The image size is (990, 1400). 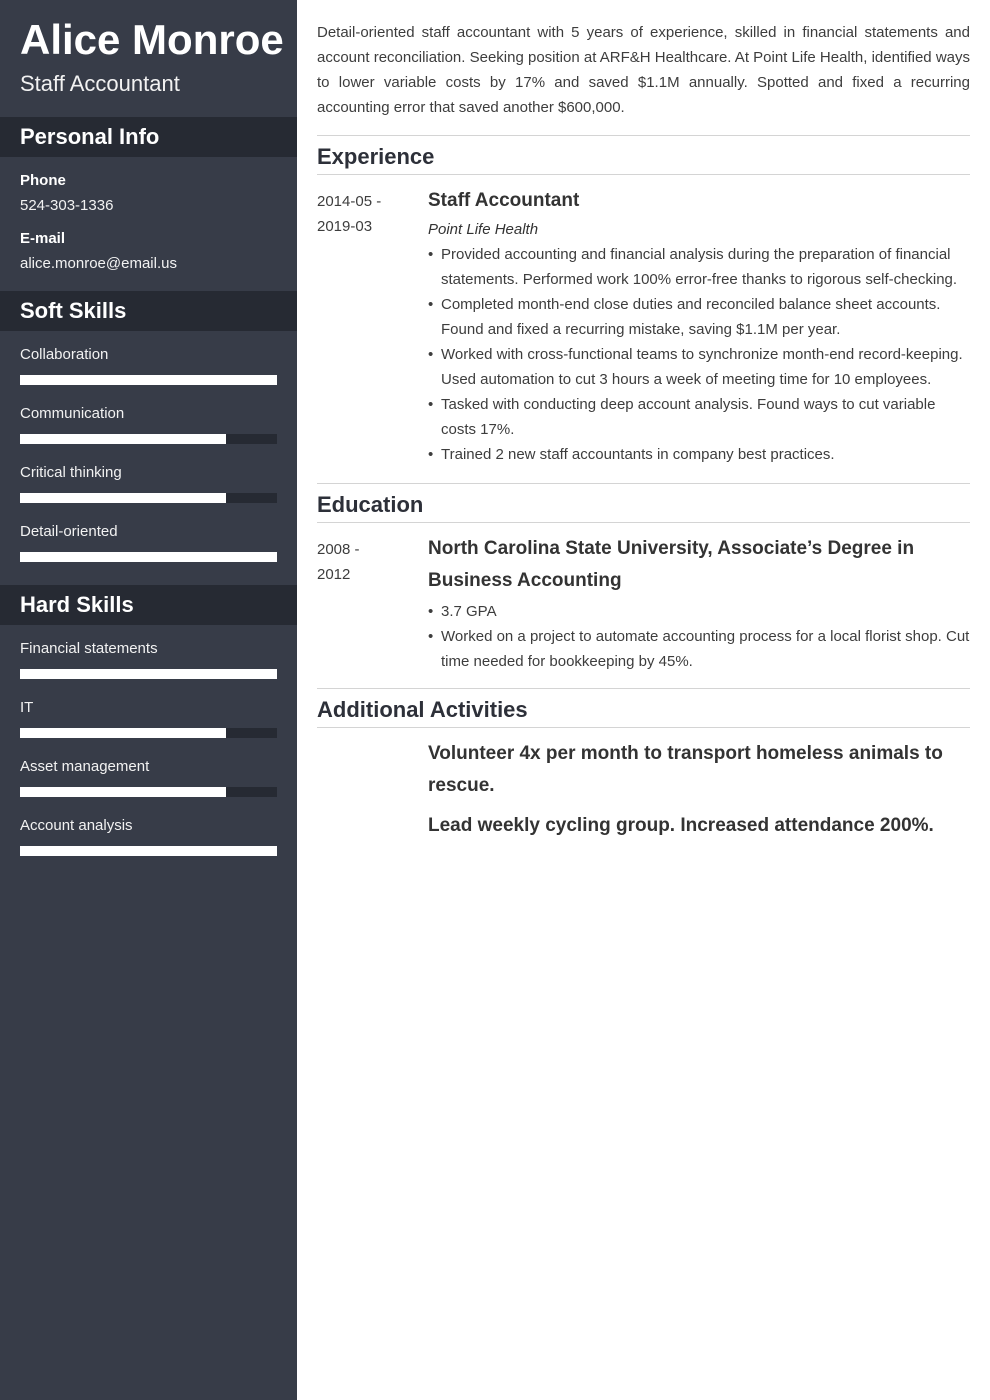 What do you see at coordinates (367, 214) in the screenshot?
I see `experience-date: 2014-05 - 2019-03` at bounding box center [367, 214].